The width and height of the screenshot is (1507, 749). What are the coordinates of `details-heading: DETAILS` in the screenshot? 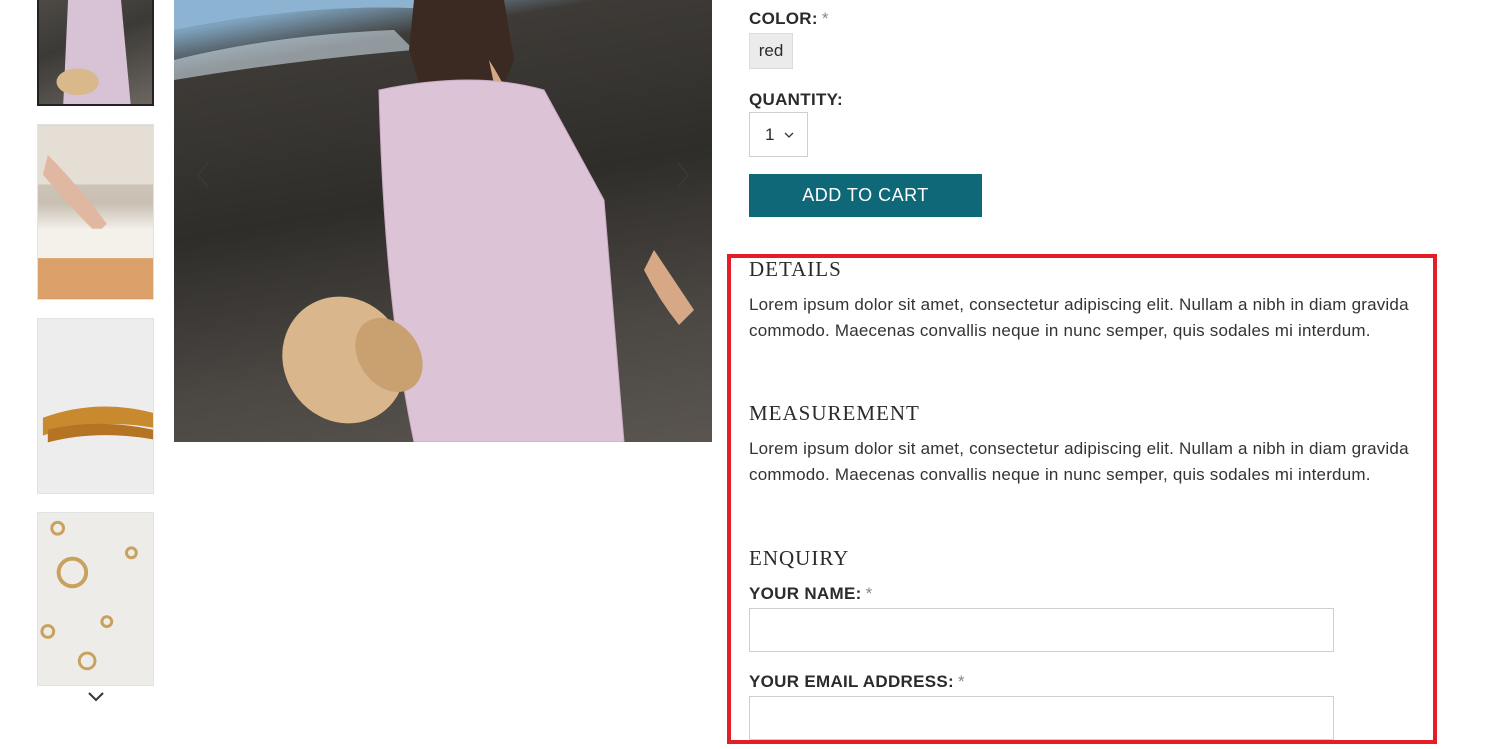 It's located at (795, 269).